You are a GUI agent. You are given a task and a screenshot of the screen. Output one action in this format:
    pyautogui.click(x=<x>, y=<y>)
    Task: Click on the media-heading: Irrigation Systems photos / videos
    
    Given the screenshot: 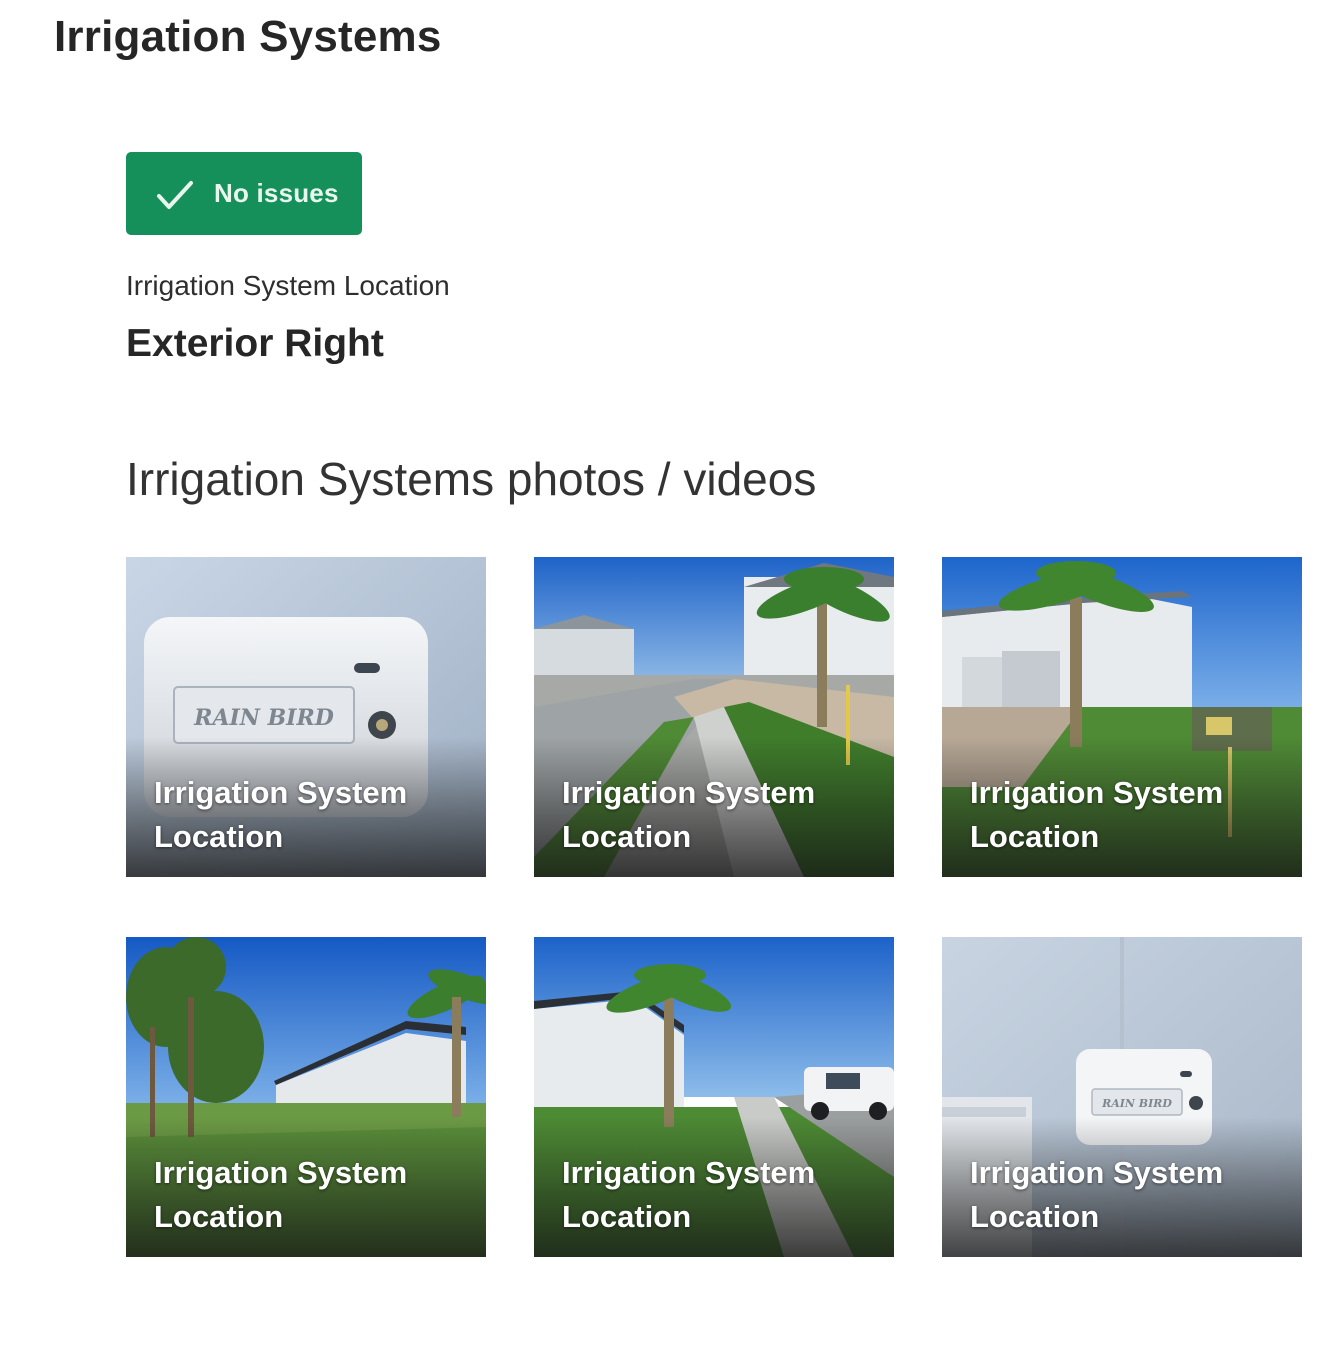 What is the action you would take?
    pyautogui.click(x=471, y=479)
    